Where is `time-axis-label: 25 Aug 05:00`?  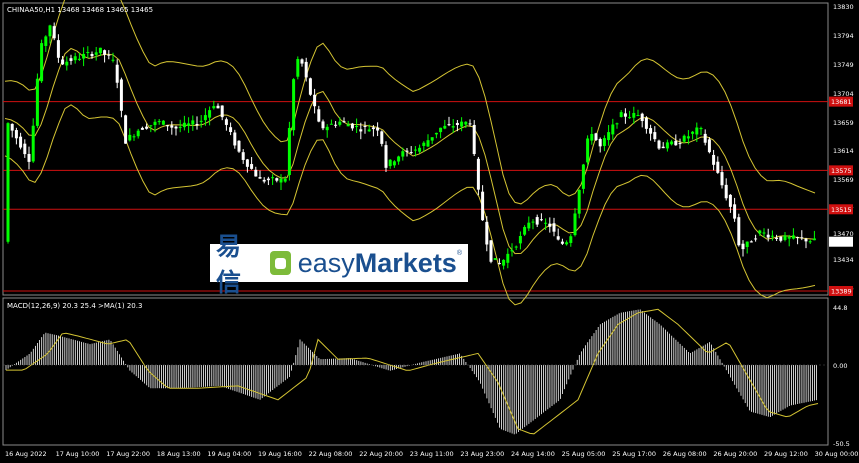
time-axis-label: 25 Aug 05:00 is located at coordinates (584, 454).